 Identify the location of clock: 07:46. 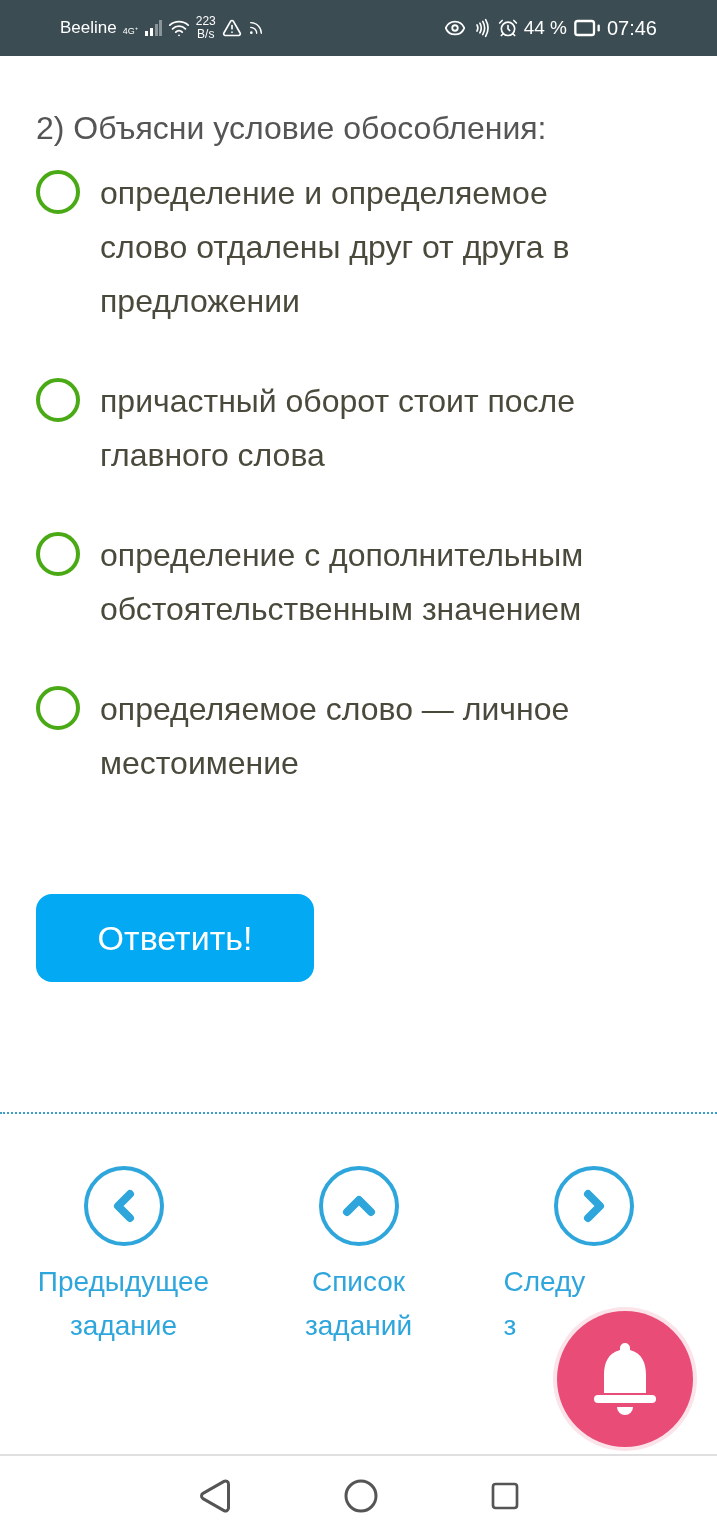
(631, 28).